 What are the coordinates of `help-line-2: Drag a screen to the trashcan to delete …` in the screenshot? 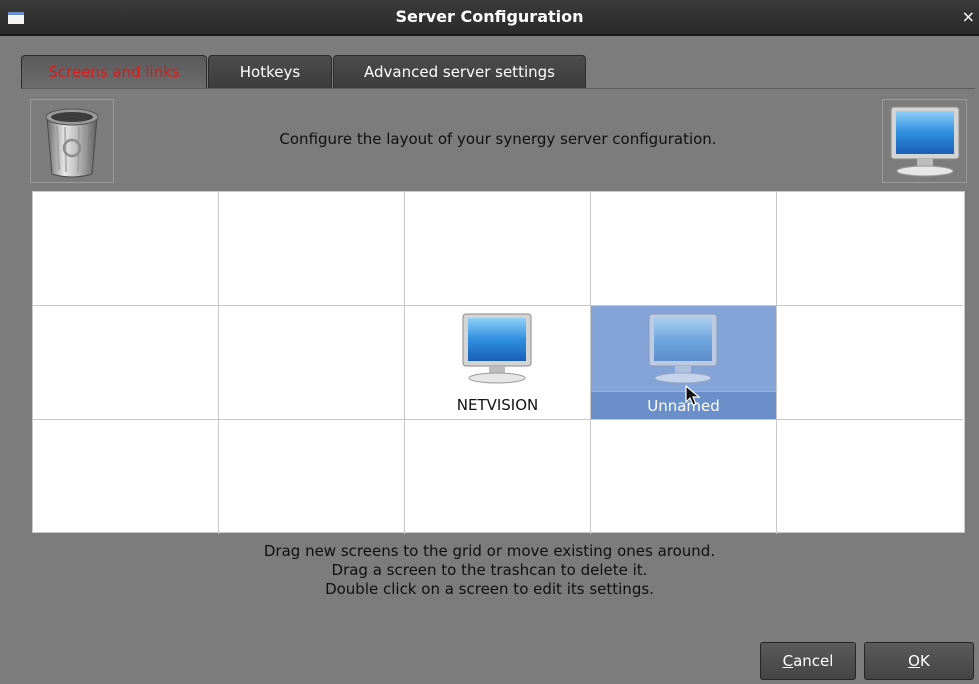 It's located at (489, 570).